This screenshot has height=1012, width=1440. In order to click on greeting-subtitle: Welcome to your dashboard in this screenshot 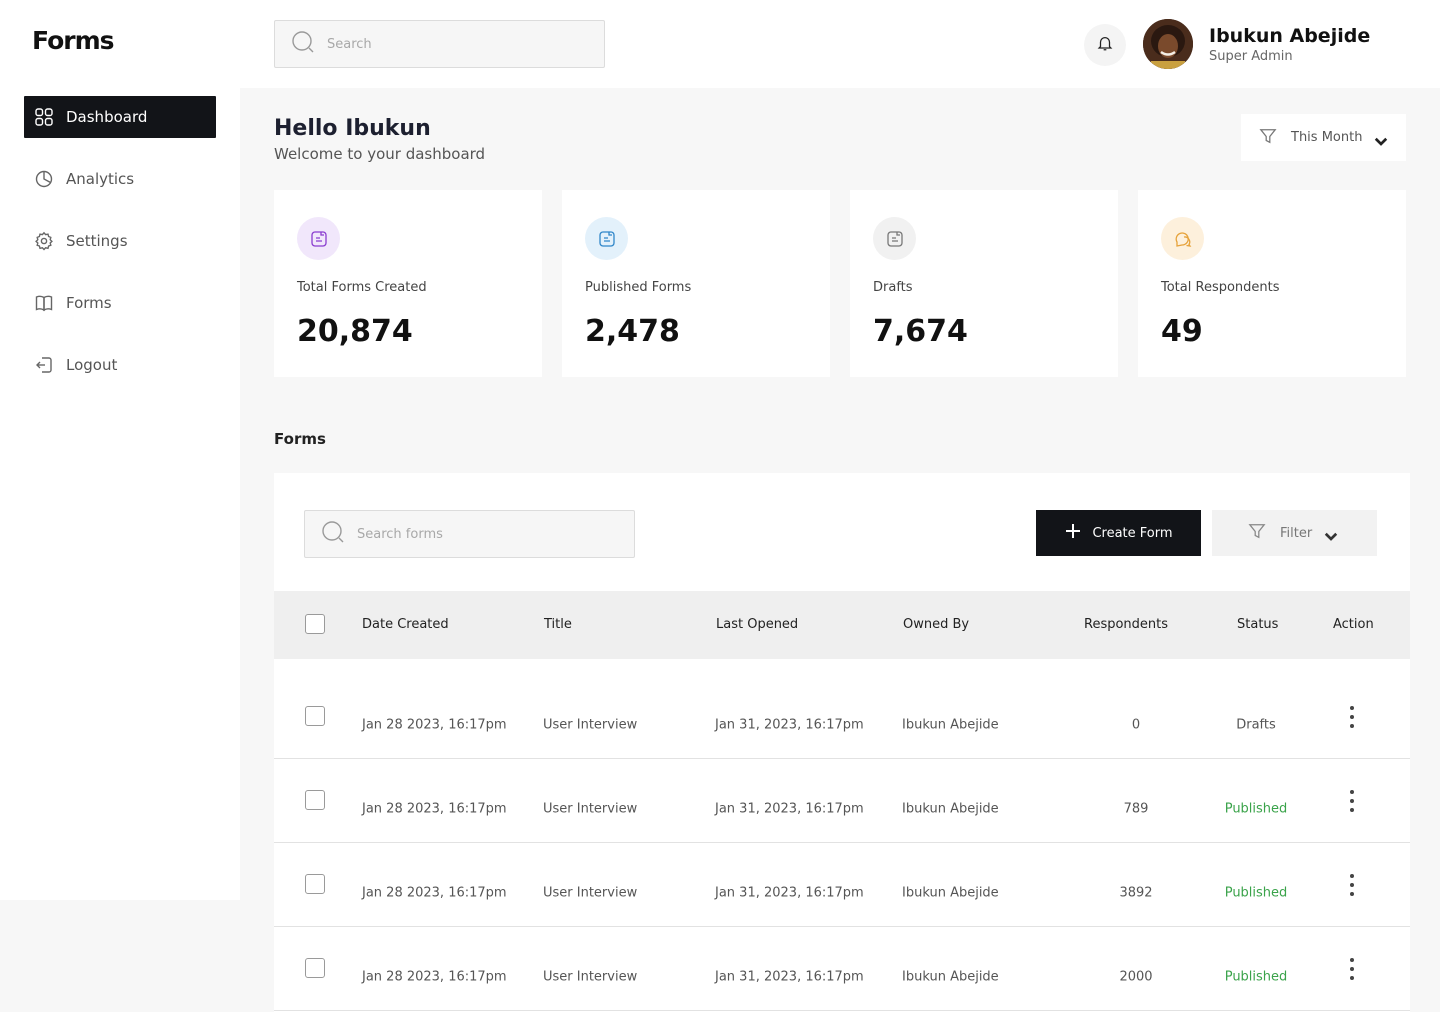, I will do `click(380, 154)`.